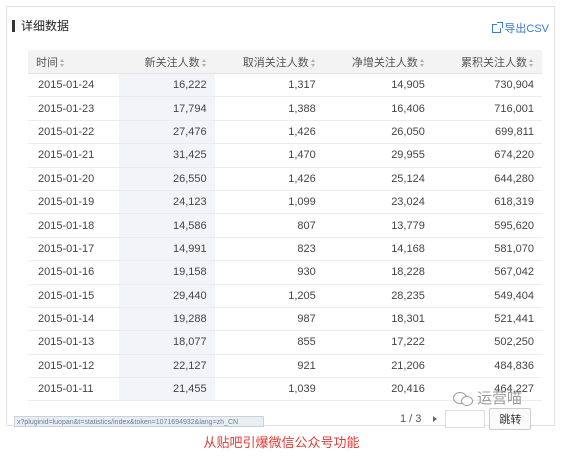 The height and width of the screenshot is (463, 563). I want to click on table-row: 2015-01-23 17,794 1,388 16,406 716,001, so click(285, 108).